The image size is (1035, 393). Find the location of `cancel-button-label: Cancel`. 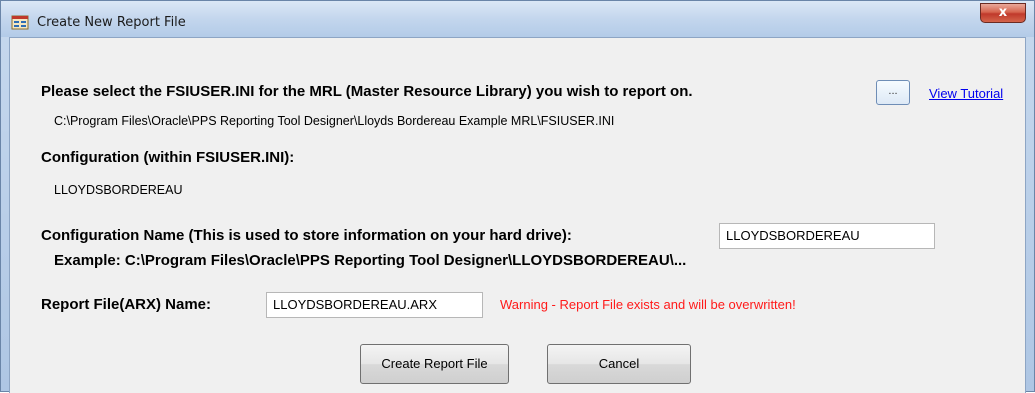

cancel-button-label: Cancel is located at coordinates (619, 363).